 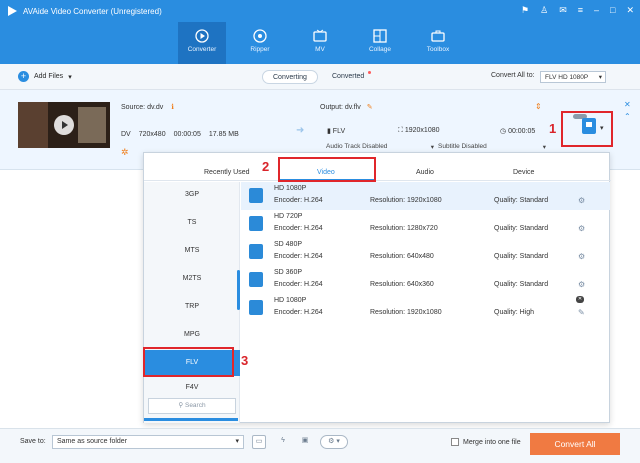 I want to click on tab-ripper: Ripper, so click(x=260, y=43).